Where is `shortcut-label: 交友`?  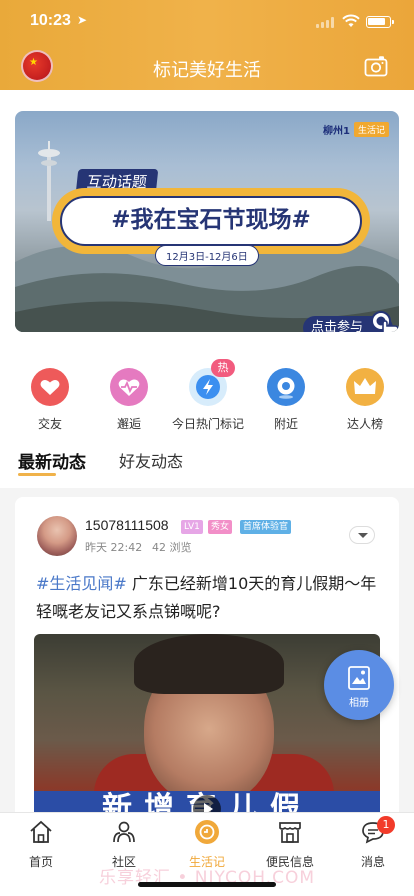
shortcut-label: 交友 is located at coordinates (49, 424).